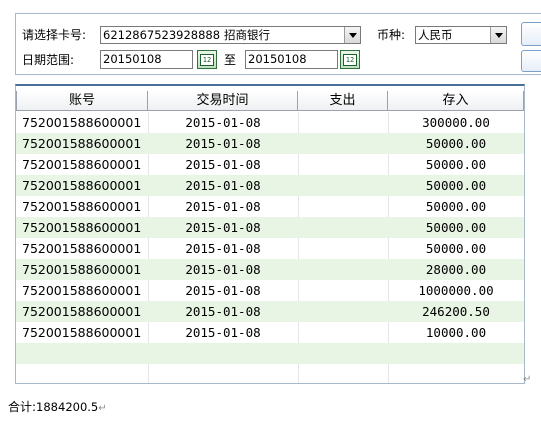 This screenshot has width=541, height=430. Describe the element at coordinates (270, 122) in the screenshot. I see `table-row: 752001588600001 2015-01-08 300000.00` at that location.